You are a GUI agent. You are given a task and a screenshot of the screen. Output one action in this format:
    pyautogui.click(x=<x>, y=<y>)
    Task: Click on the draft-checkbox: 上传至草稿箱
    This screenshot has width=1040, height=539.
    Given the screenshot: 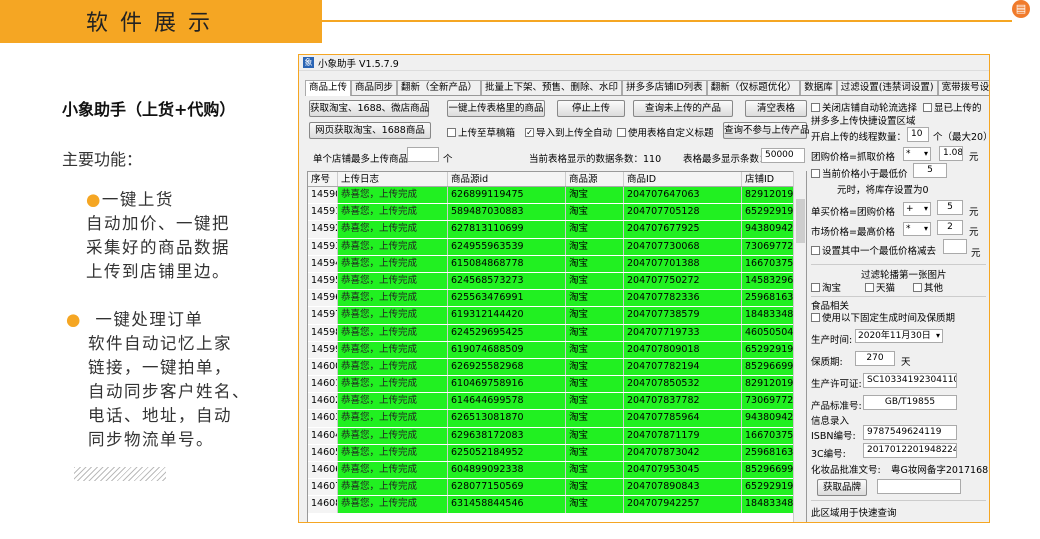 What is the action you would take?
    pyautogui.click(x=481, y=132)
    